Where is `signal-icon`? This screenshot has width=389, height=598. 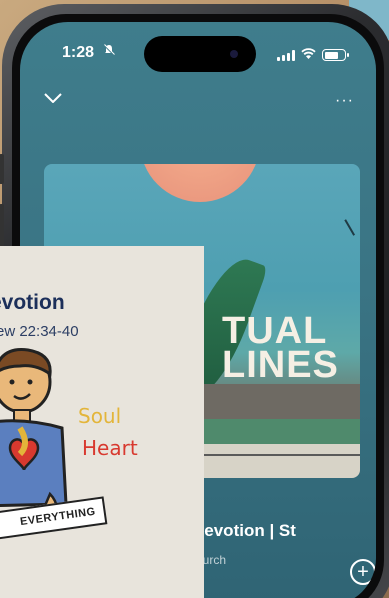 signal-icon is located at coordinates (286, 55).